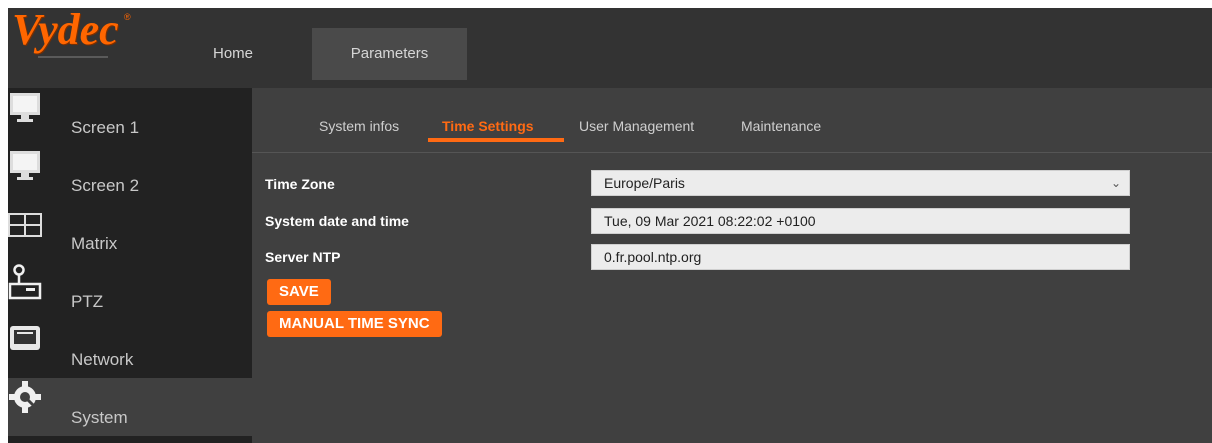 The height and width of the screenshot is (443, 1212). Describe the element at coordinates (25, 338) in the screenshot. I see `network-port-icon` at that location.